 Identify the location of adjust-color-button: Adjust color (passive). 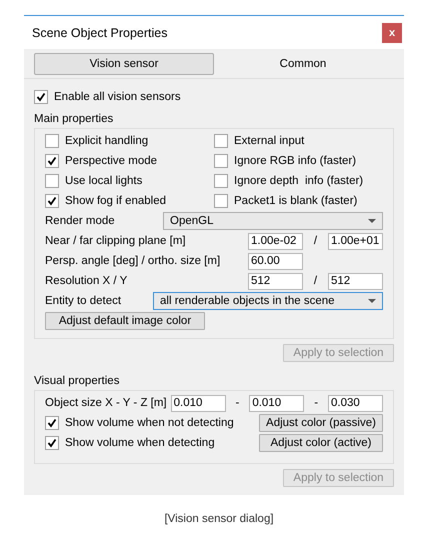
(321, 423).